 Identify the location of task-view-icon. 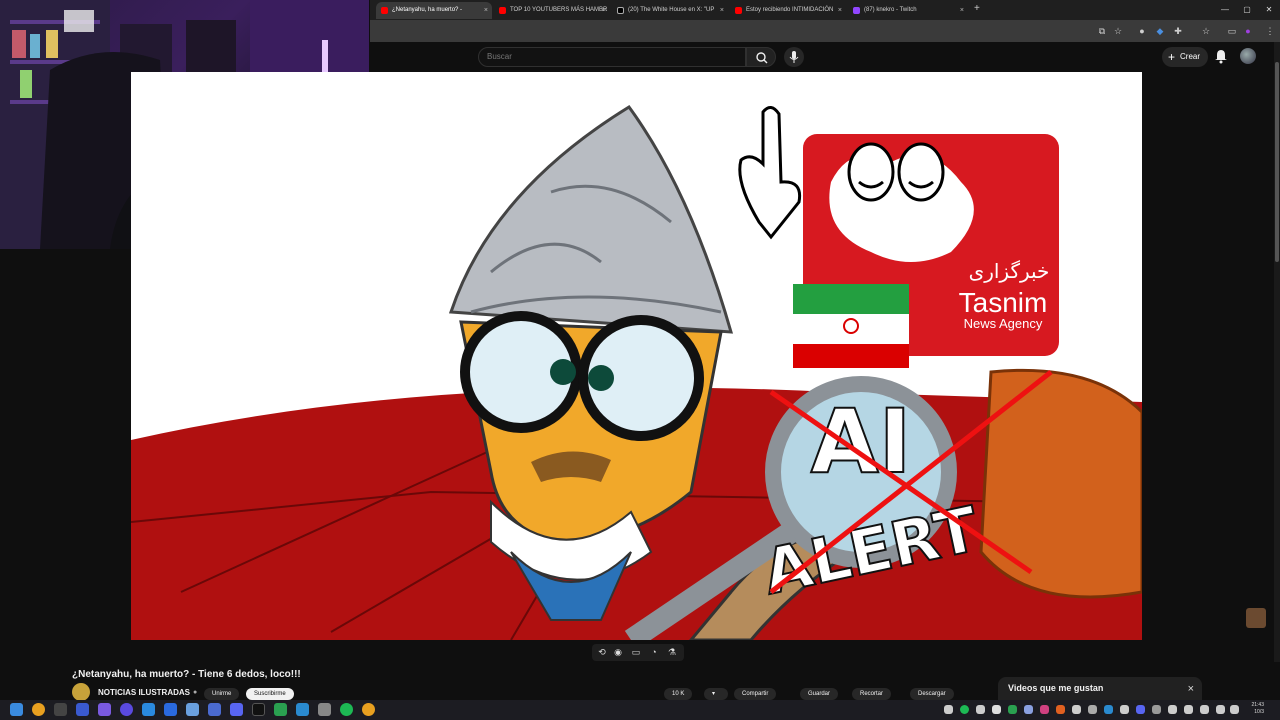
(60, 709).